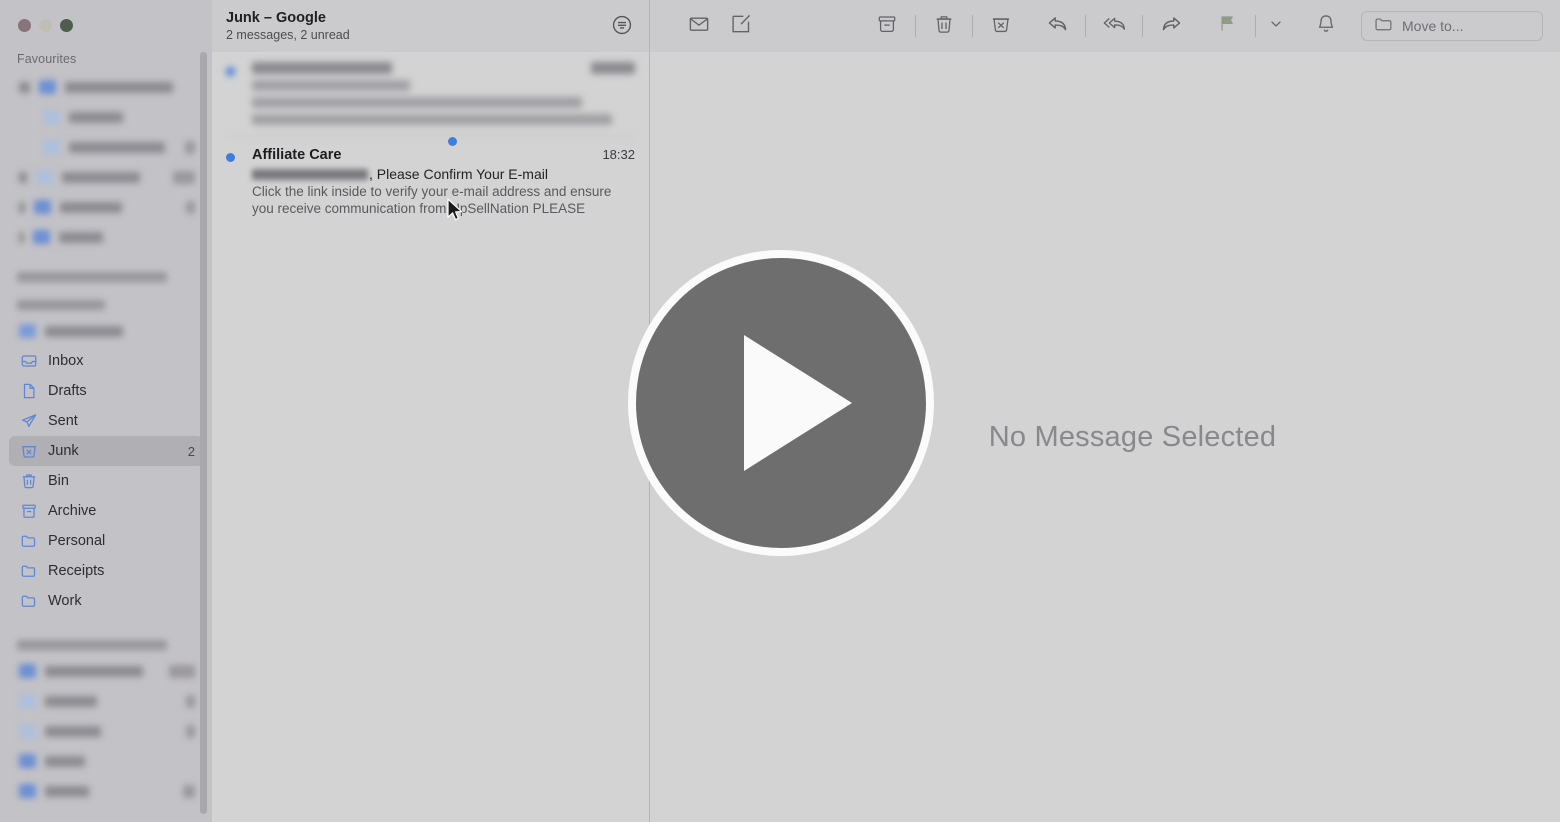 The width and height of the screenshot is (1560, 822). Describe the element at coordinates (106, 601) in the screenshot. I see `sidebar-item-work: Work` at that location.